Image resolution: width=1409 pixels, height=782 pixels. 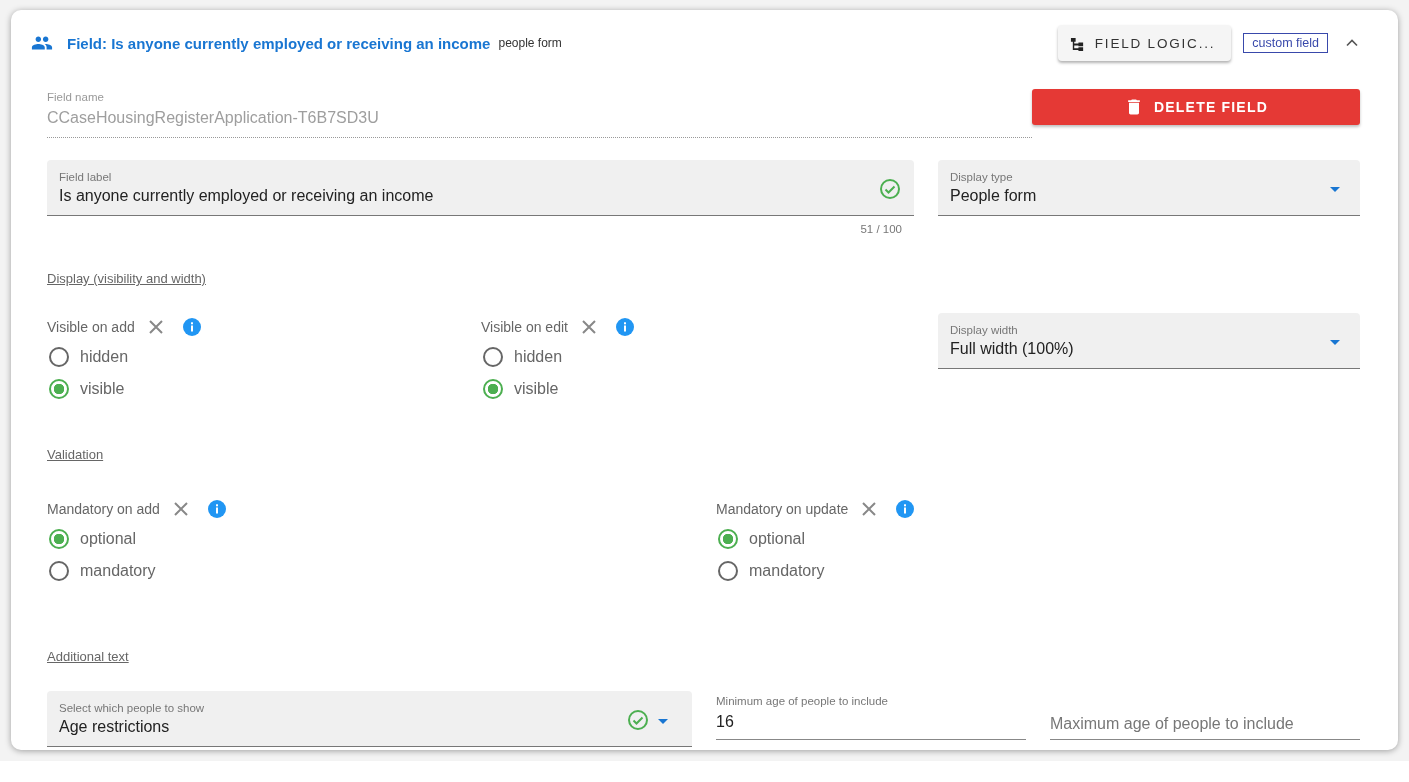 I want to click on maximum-age-field: Maximum age of people to include, so click(x=1205, y=715).